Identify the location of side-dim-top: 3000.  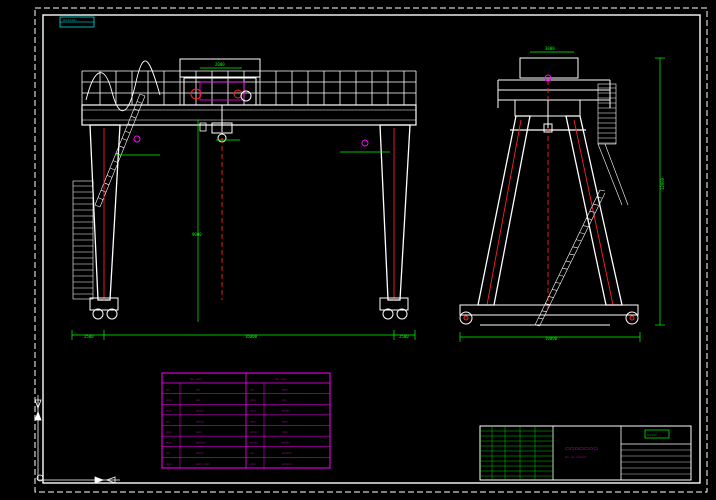
(550, 48).